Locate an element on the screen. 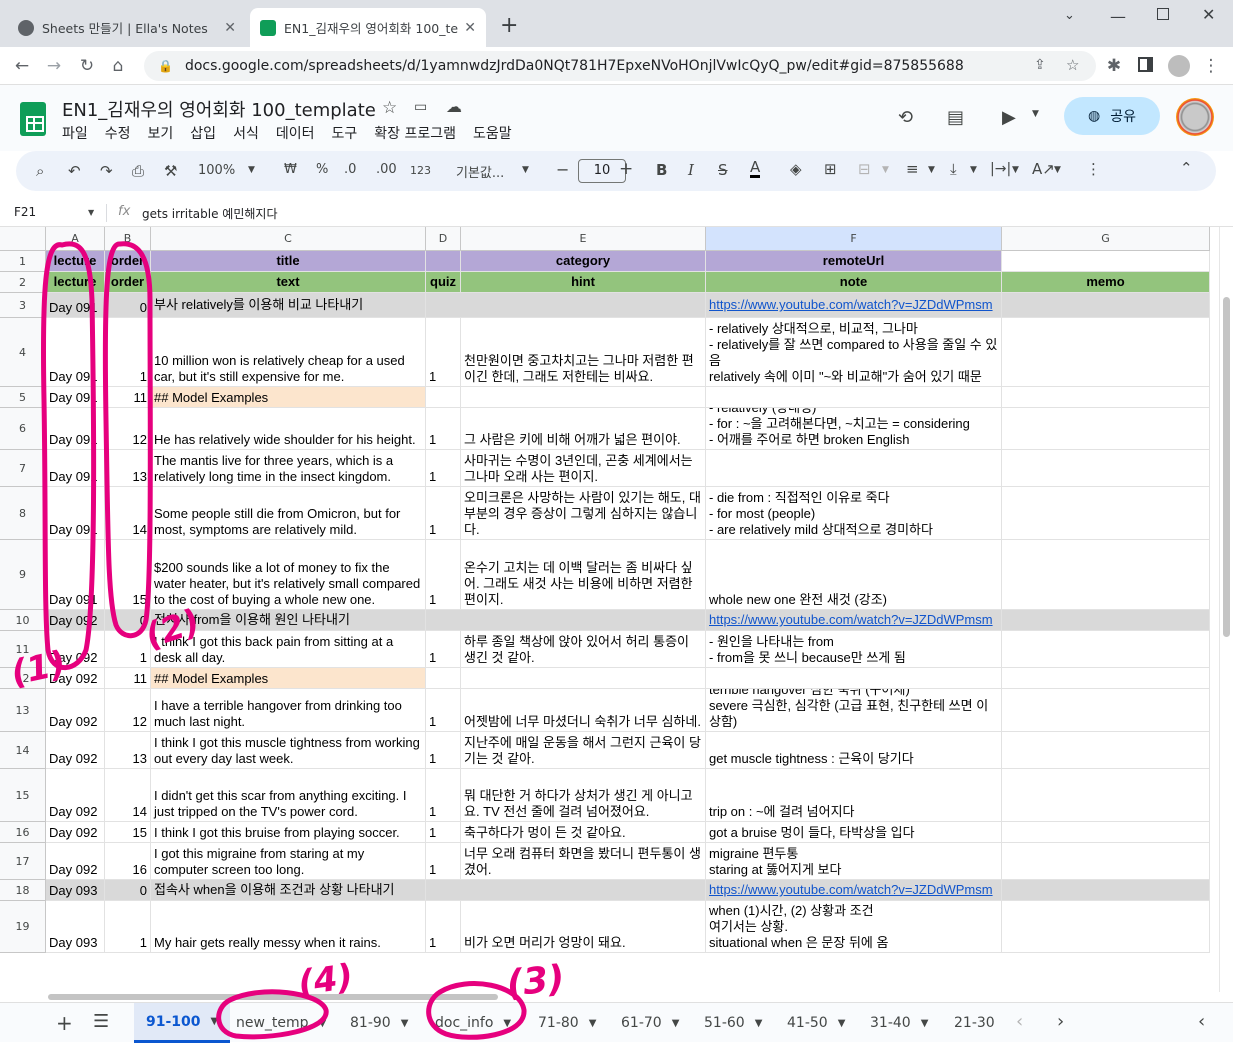 This screenshot has width=1233, height=1043. cell-f is located at coordinates (854, 678).